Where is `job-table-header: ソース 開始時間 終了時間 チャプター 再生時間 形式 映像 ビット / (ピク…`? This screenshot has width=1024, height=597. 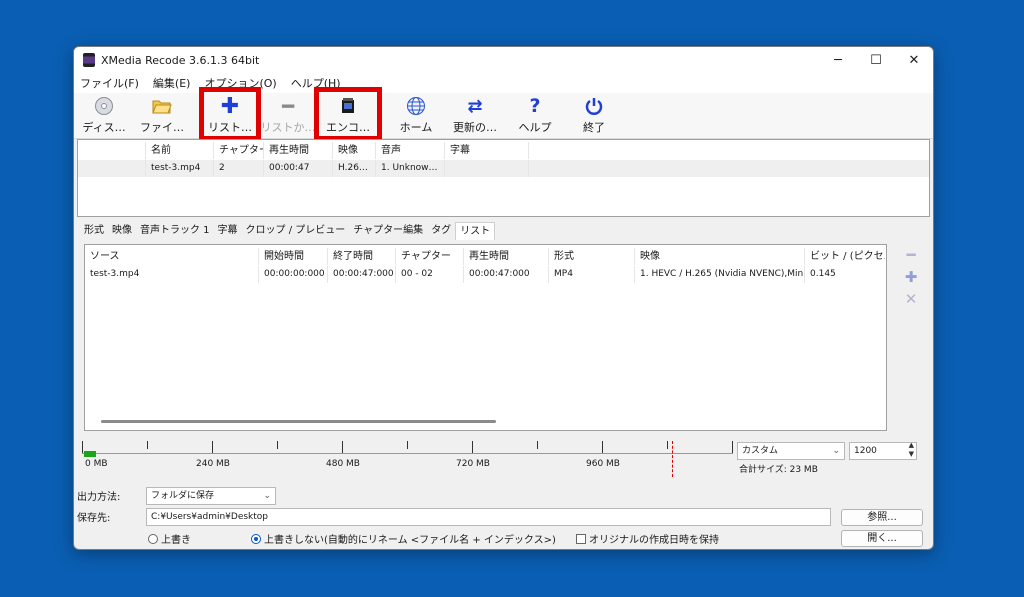 job-table-header: ソース 開始時間 終了時間 チャプター 再生時間 形式 映像 ビット / (ピク… is located at coordinates (485, 256).